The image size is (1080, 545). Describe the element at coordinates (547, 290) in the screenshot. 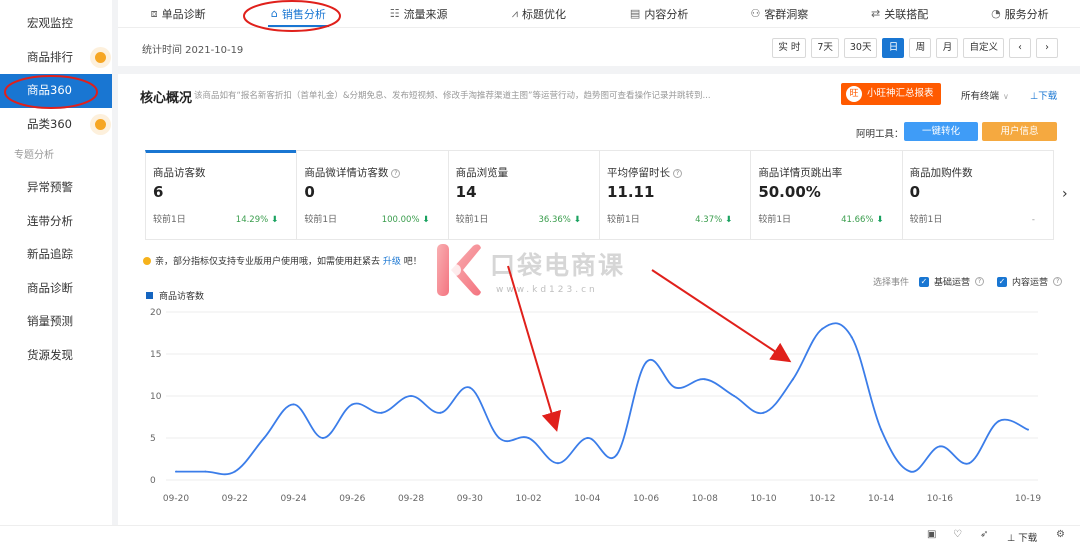

I see `watermark-url: www.kd123.cn` at that location.